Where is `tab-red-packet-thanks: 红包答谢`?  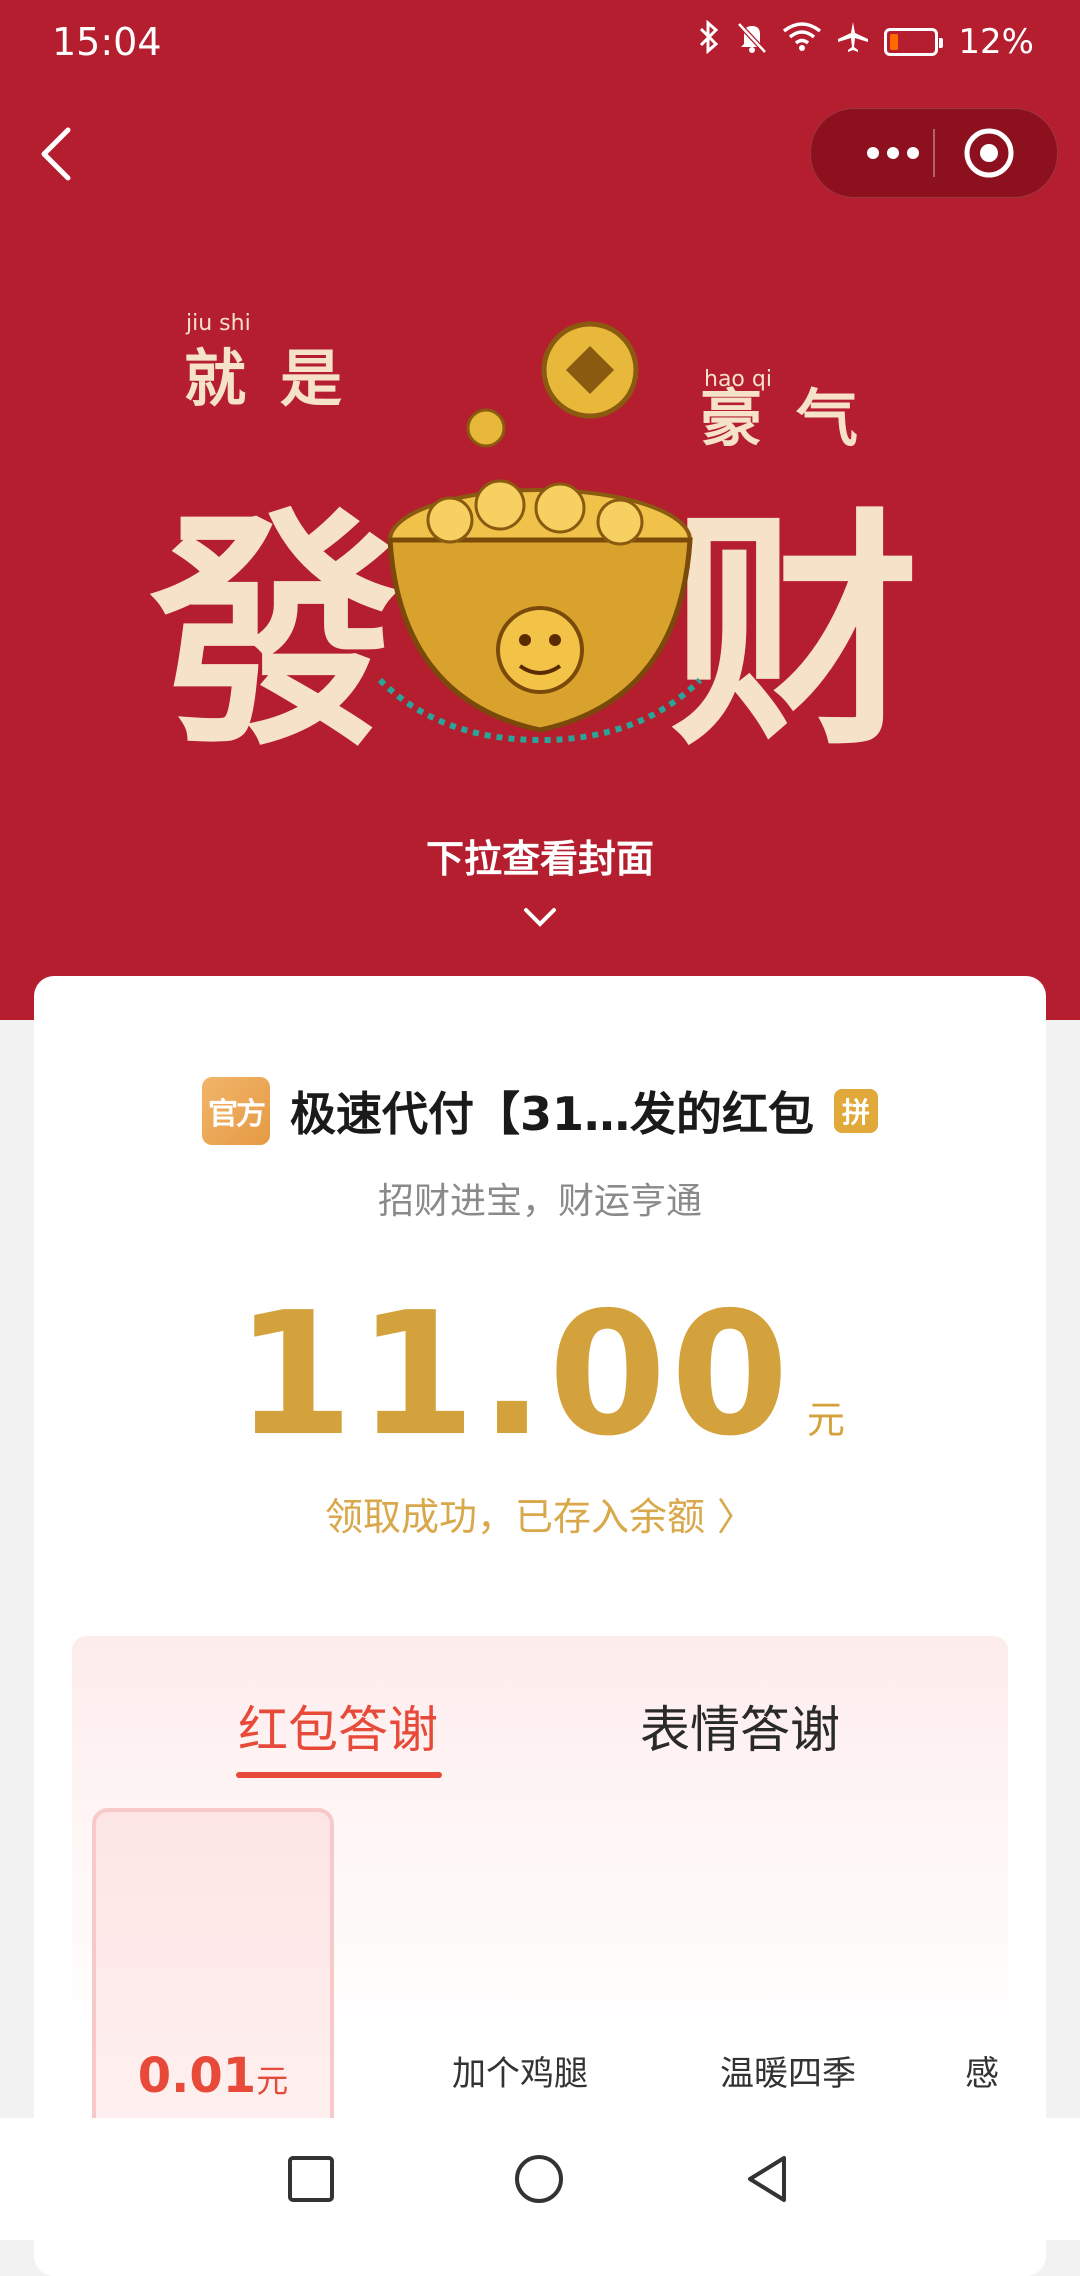 tab-red-packet-thanks: 红包答谢 is located at coordinates (338, 1726).